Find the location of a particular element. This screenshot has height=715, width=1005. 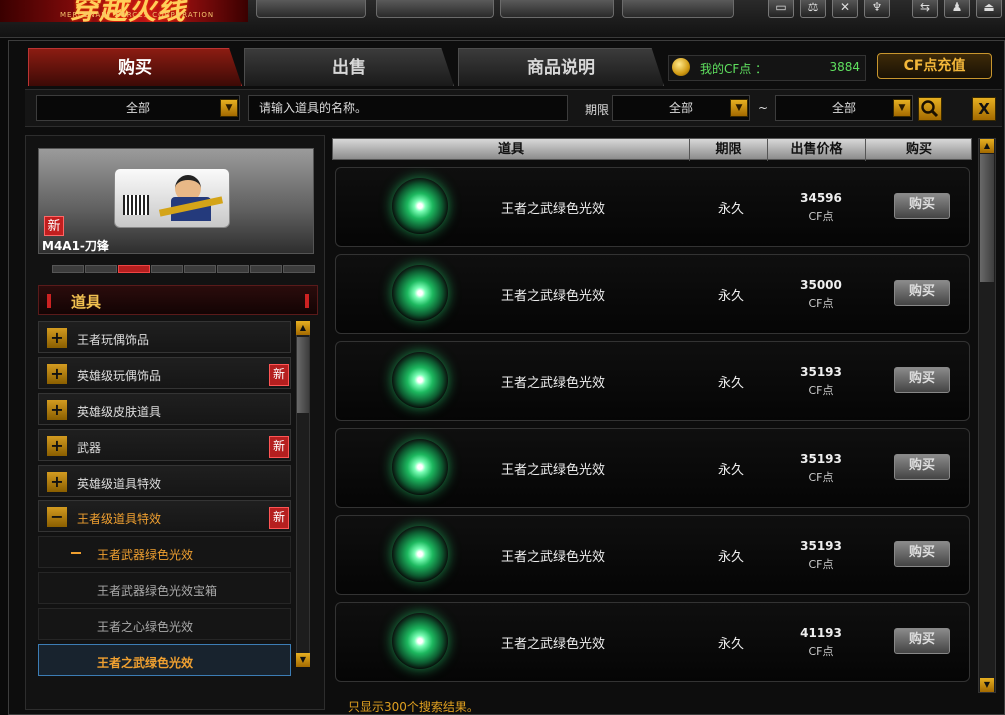

minimize-icon: ▭ is located at coordinates (781, 9).